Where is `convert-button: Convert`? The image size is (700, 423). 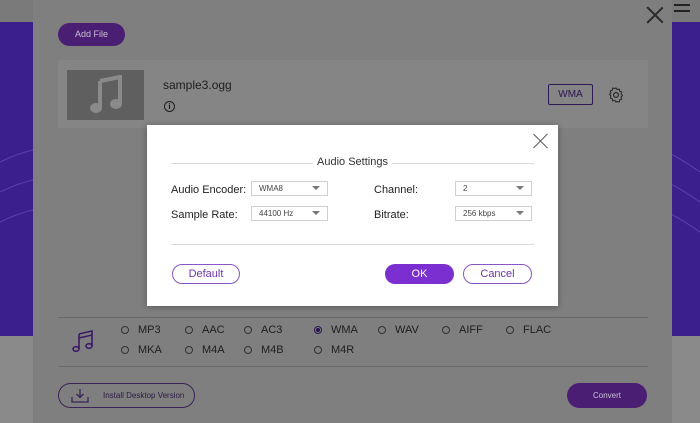
convert-button: Convert is located at coordinates (607, 395).